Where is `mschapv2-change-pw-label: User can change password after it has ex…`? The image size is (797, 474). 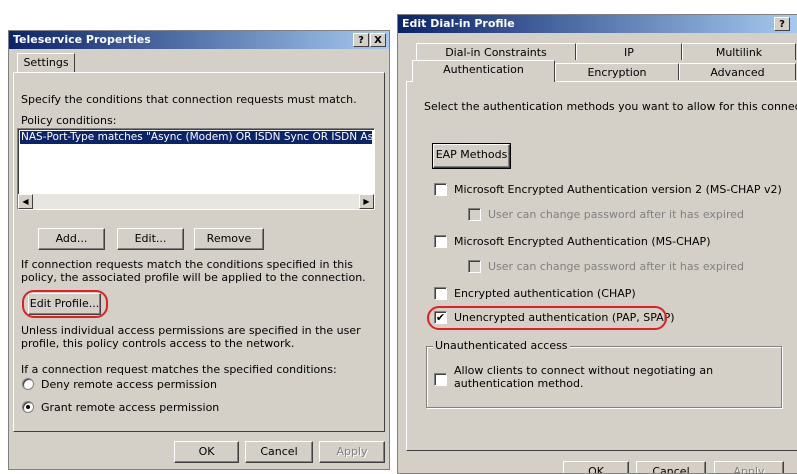 mschapv2-change-pw-label: User can change password after it has ex… is located at coordinates (616, 214).